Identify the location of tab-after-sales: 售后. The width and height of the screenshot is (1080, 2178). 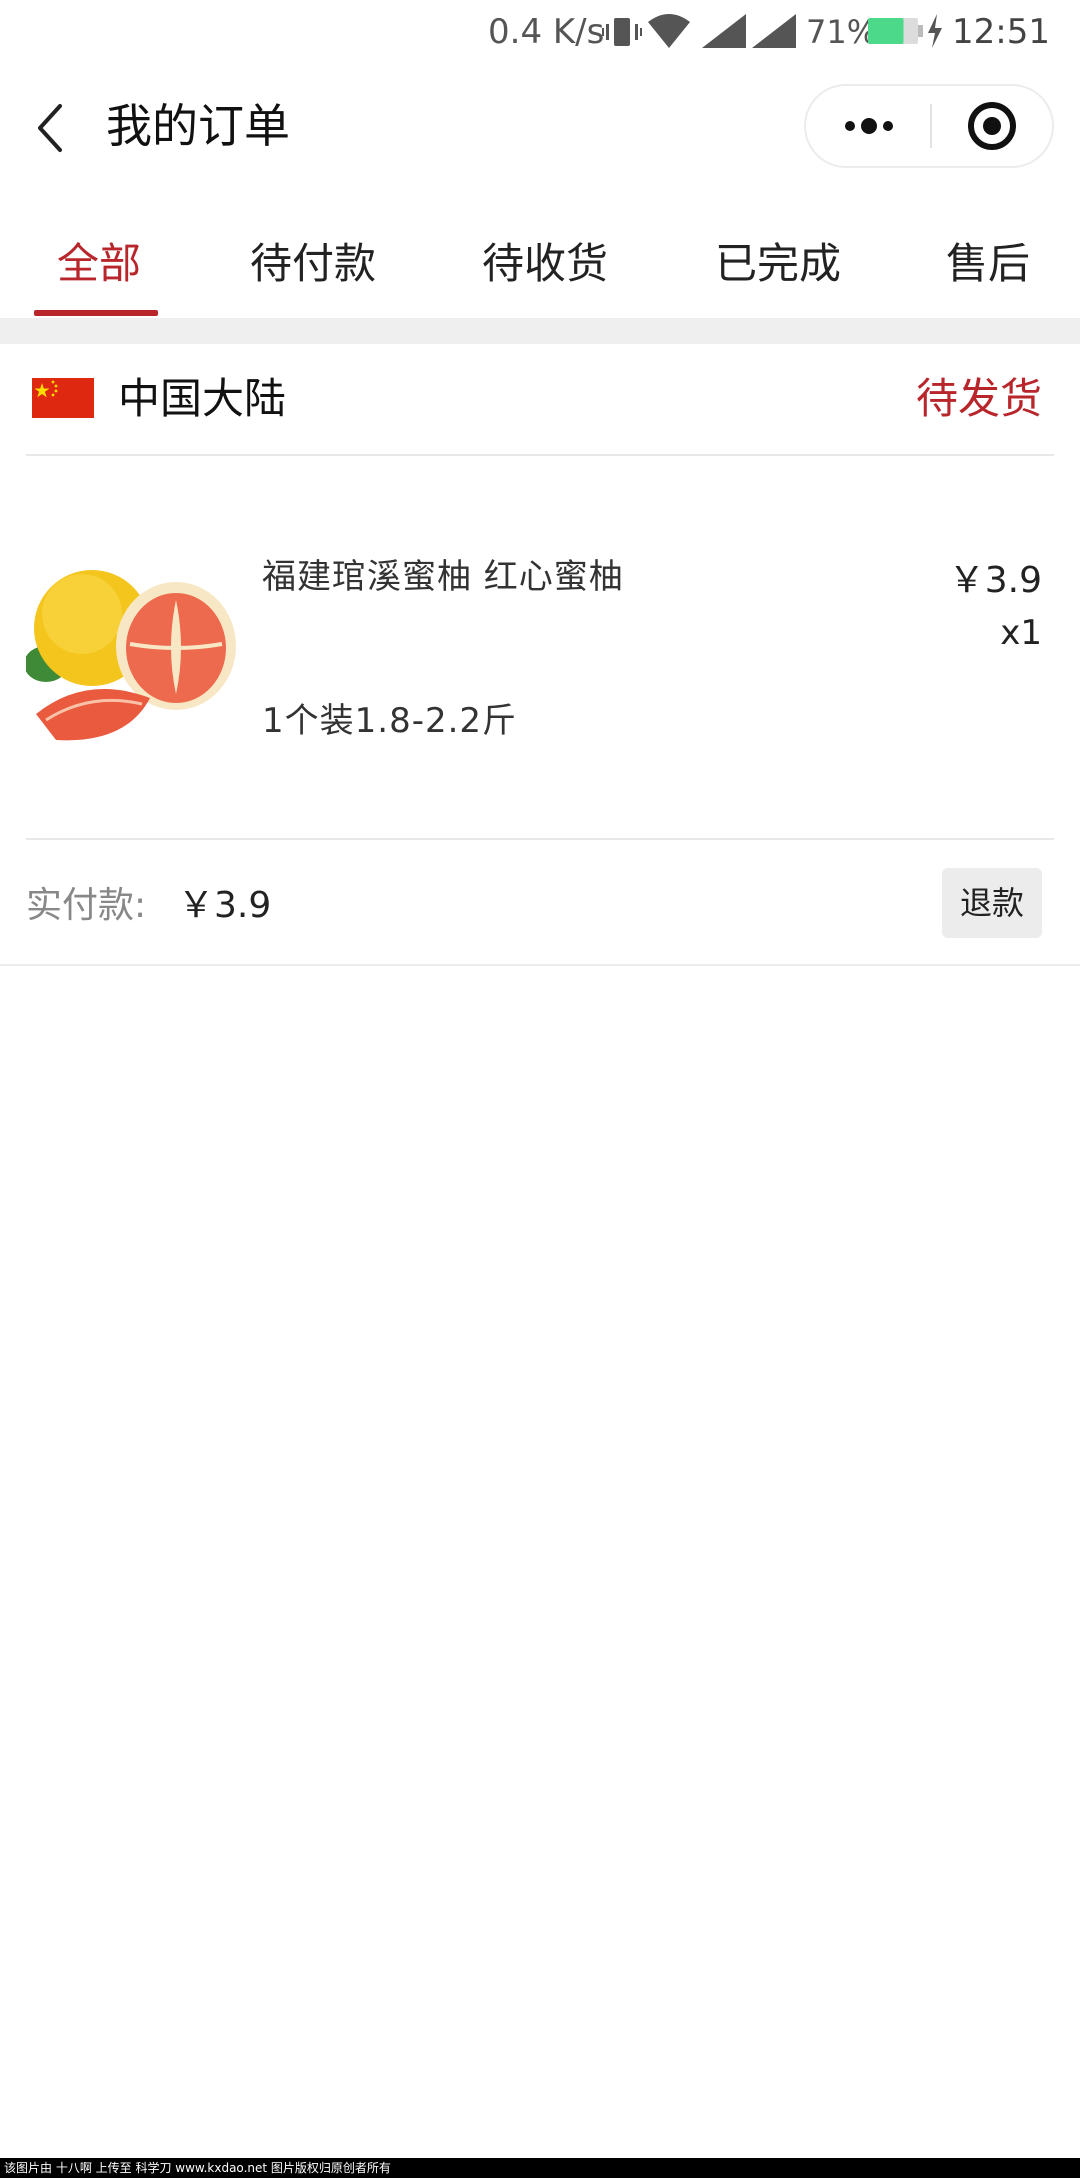
(988, 264).